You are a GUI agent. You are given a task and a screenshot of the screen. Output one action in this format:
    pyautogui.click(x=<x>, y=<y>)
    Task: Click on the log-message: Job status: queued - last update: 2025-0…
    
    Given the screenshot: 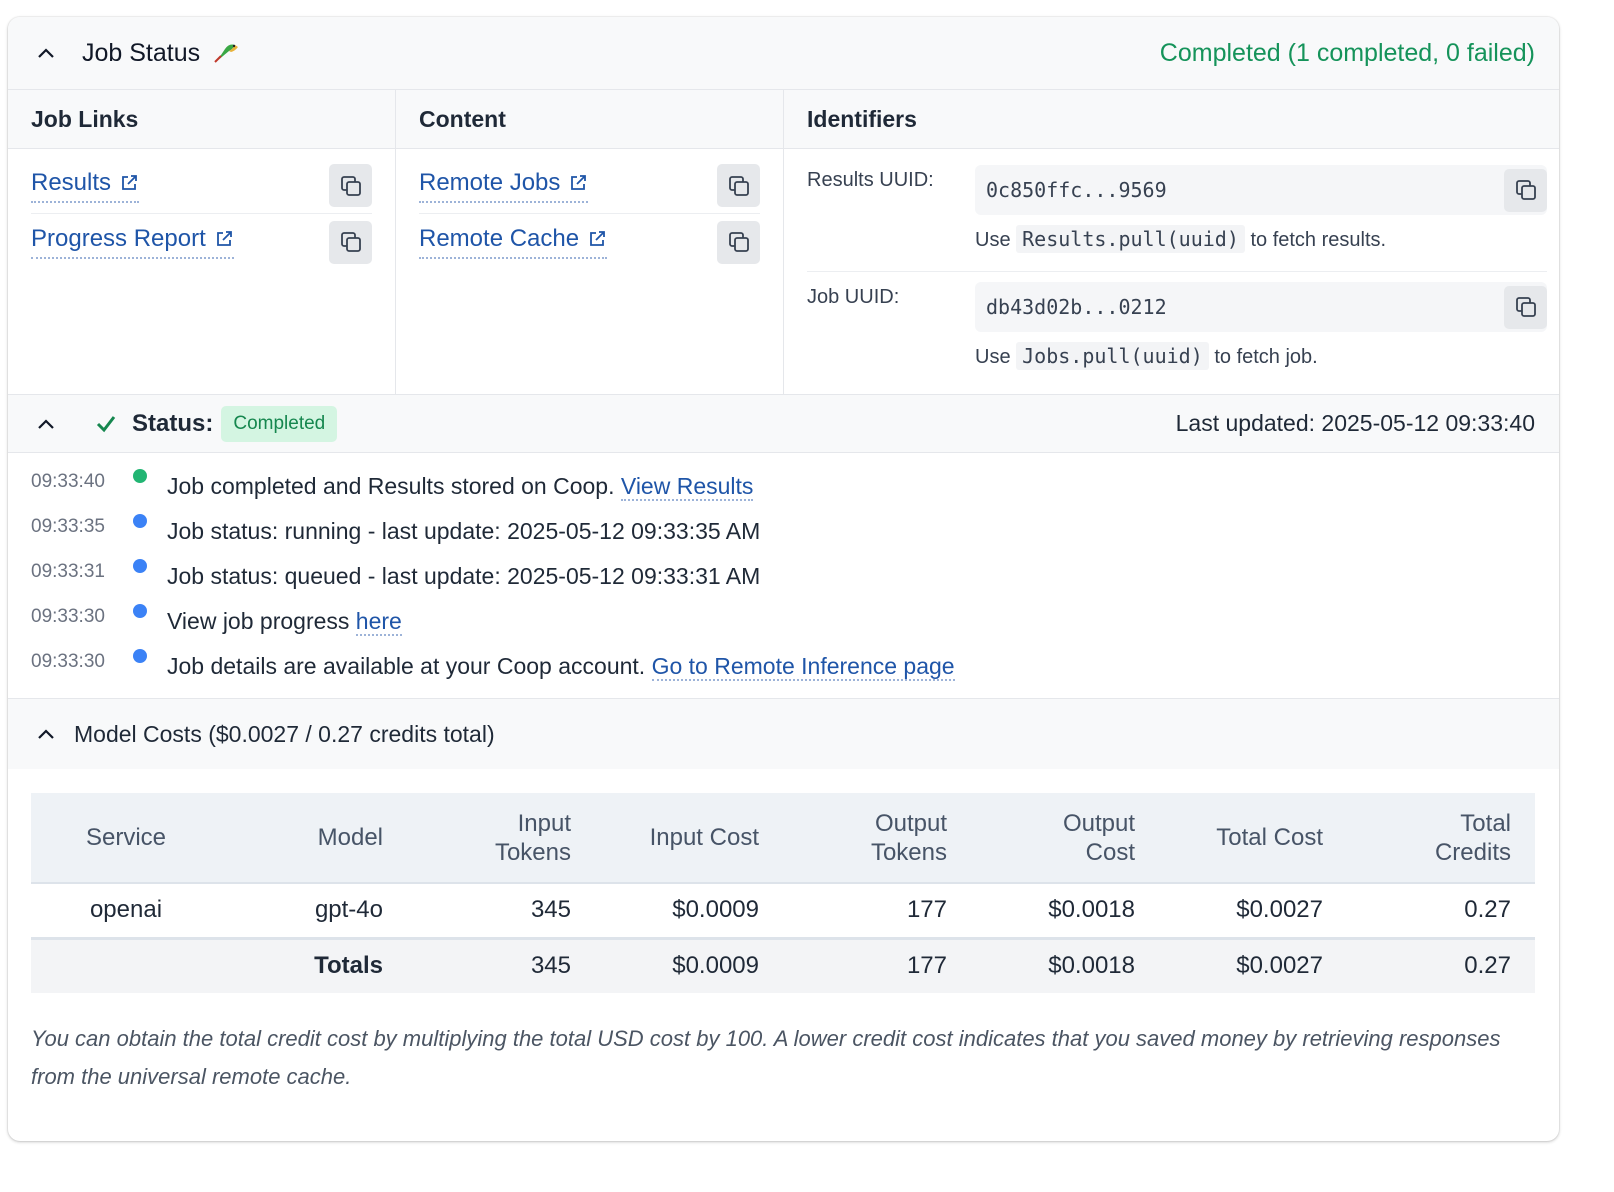 What is the action you would take?
    pyautogui.click(x=463, y=570)
    